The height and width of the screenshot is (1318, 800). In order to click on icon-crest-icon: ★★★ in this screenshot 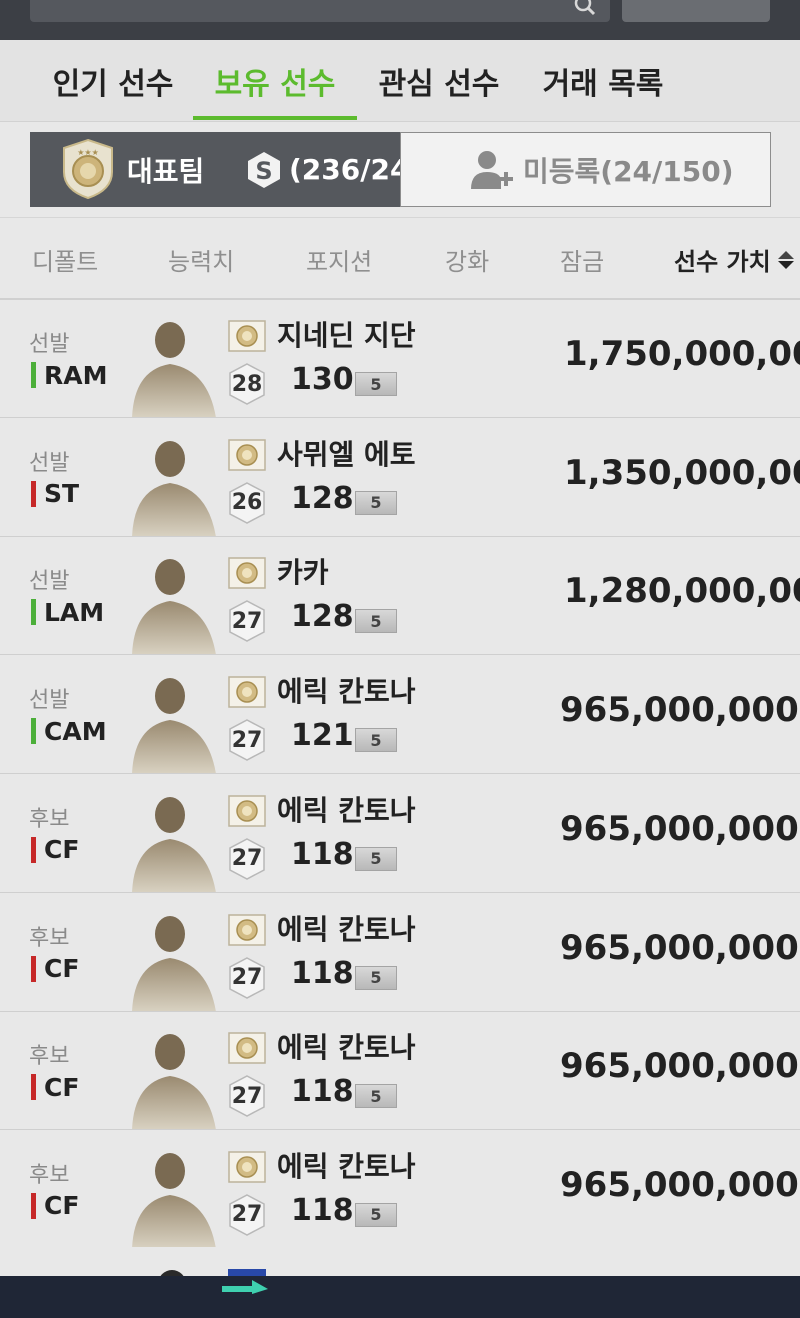, I will do `click(88, 169)`.